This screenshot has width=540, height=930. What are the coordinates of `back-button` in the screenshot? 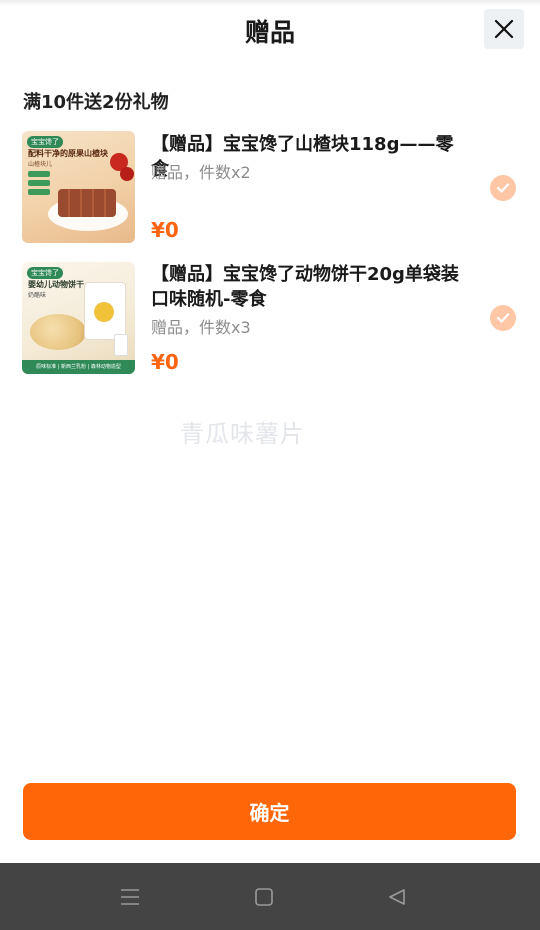 It's located at (397, 897).